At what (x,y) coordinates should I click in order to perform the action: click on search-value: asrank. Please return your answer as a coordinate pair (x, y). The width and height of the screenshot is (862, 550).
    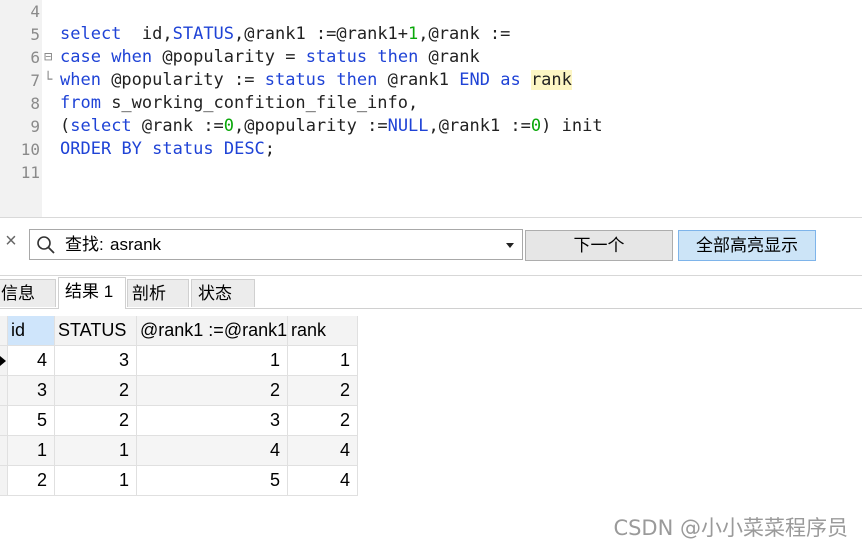
    Looking at the image, I should click on (135, 244).